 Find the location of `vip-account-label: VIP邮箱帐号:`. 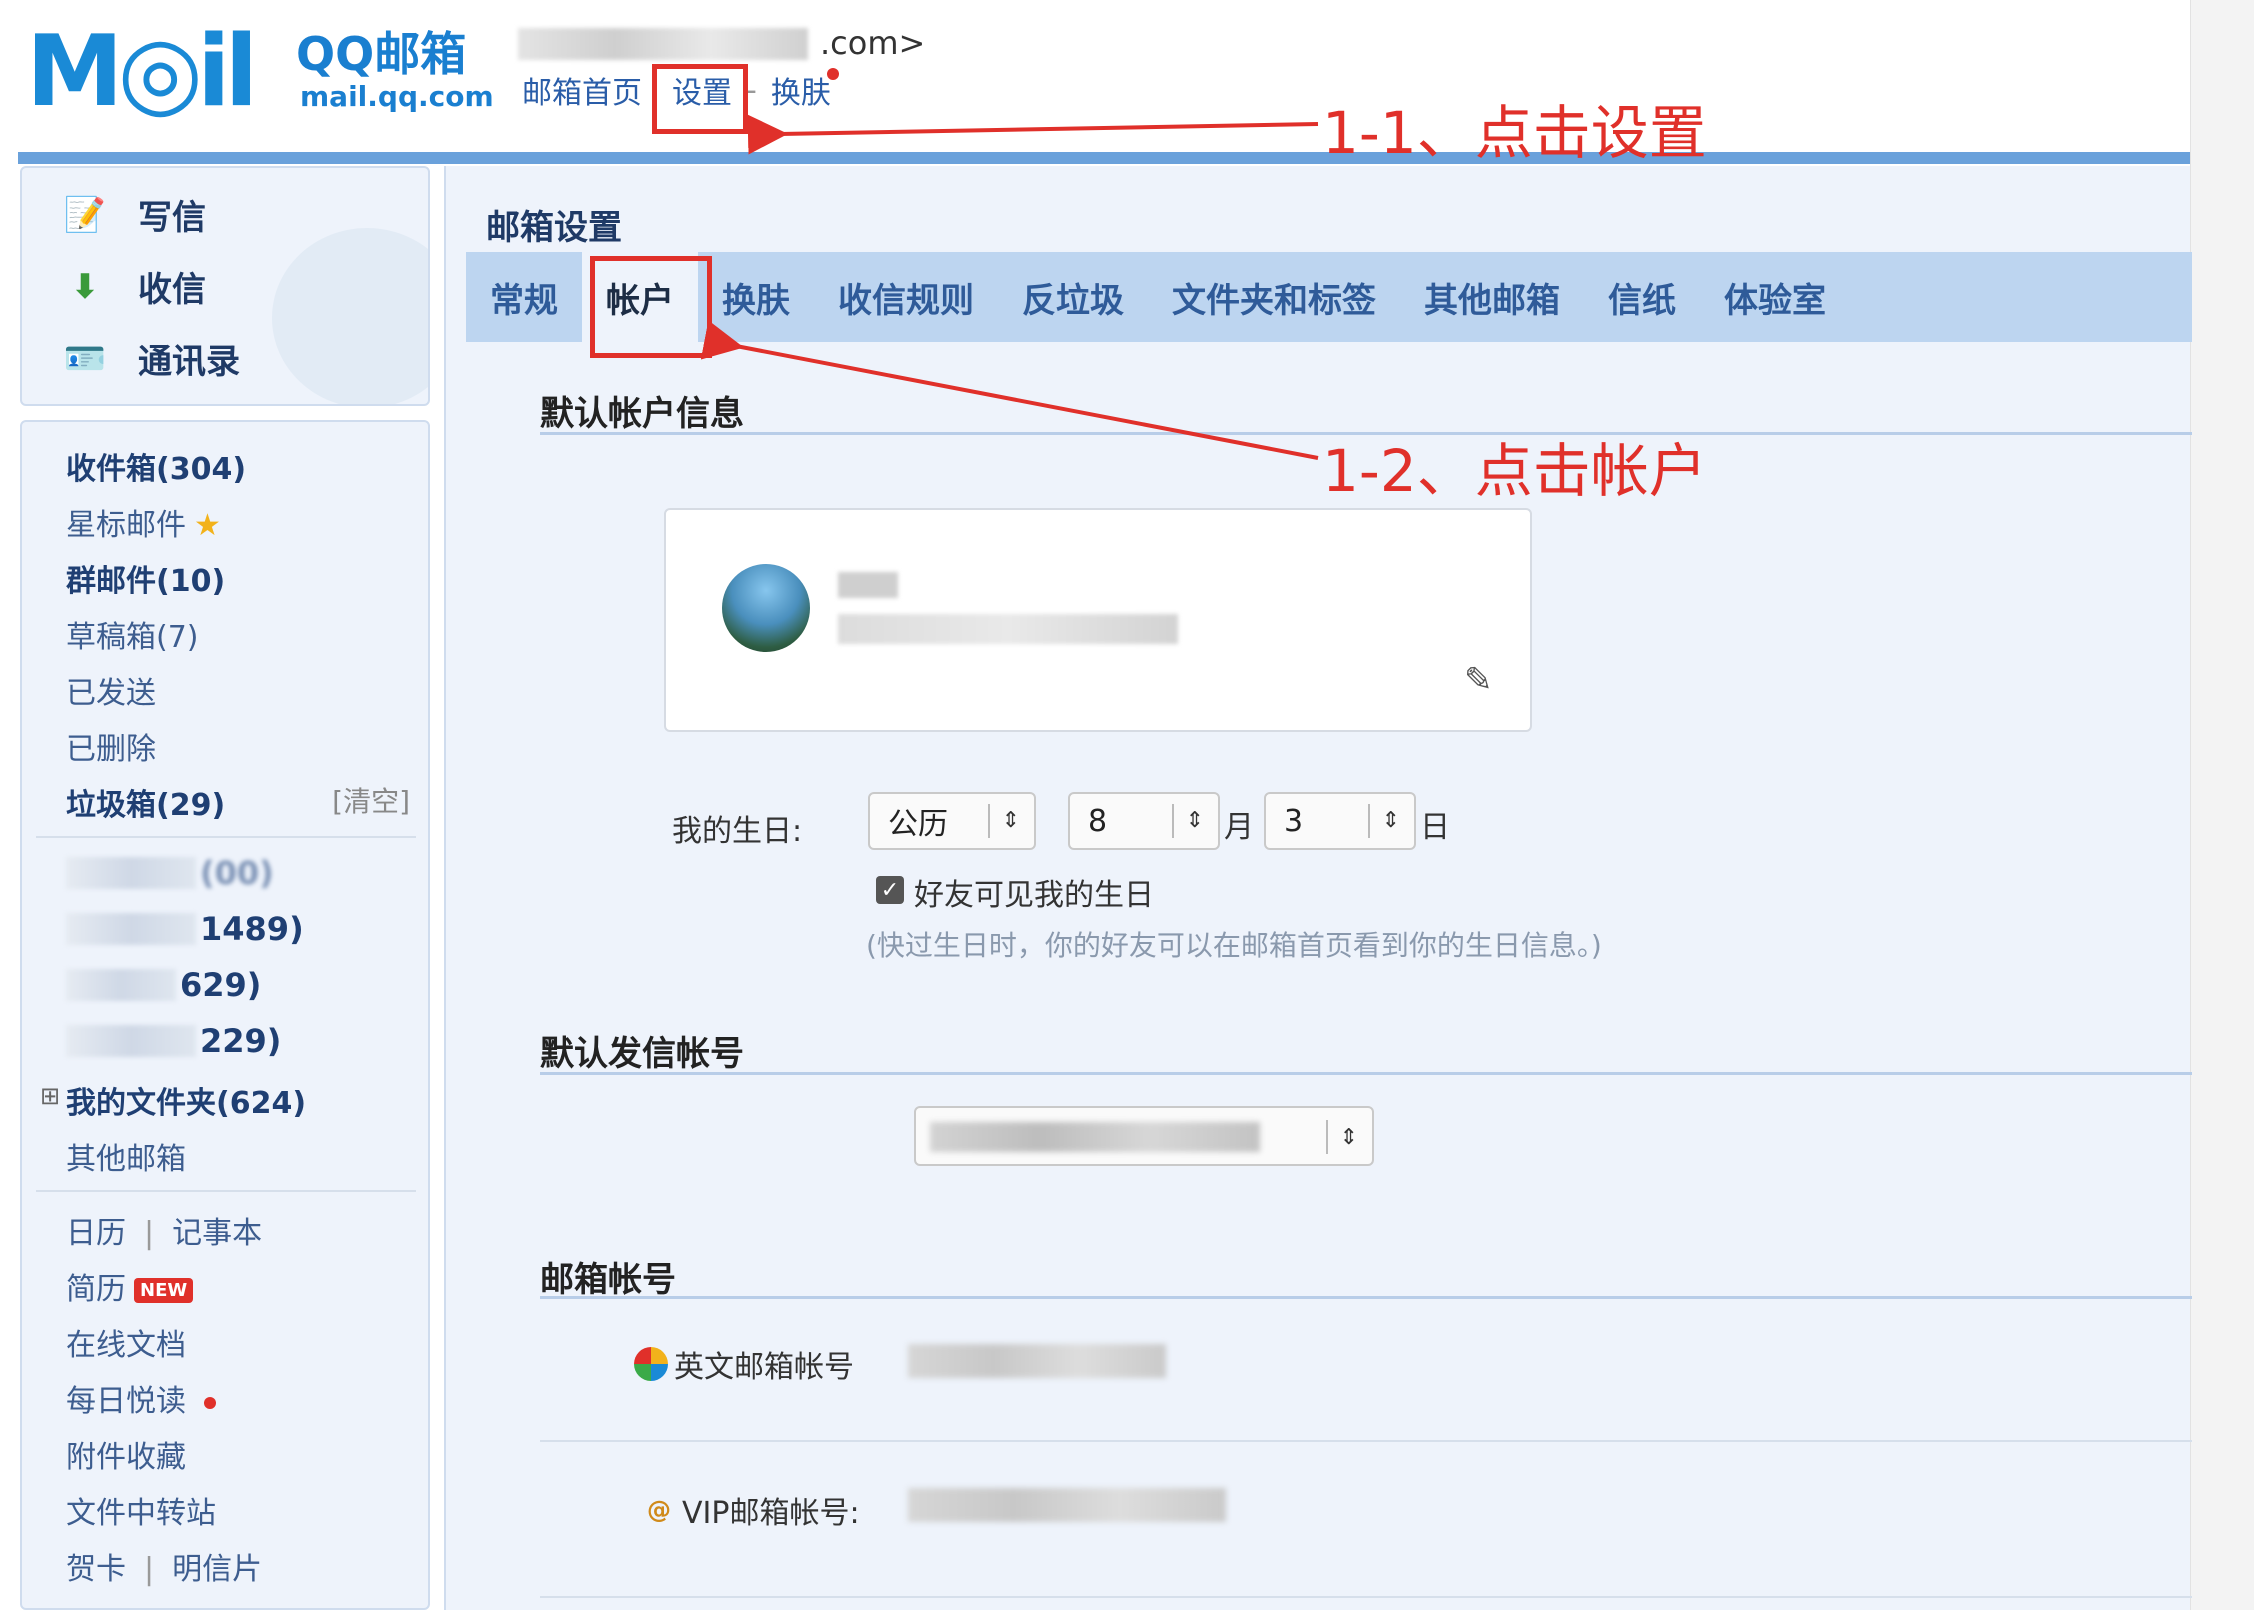

vip-account-label: VIP邮箱帐号: is located at coordinates (771, 1510).